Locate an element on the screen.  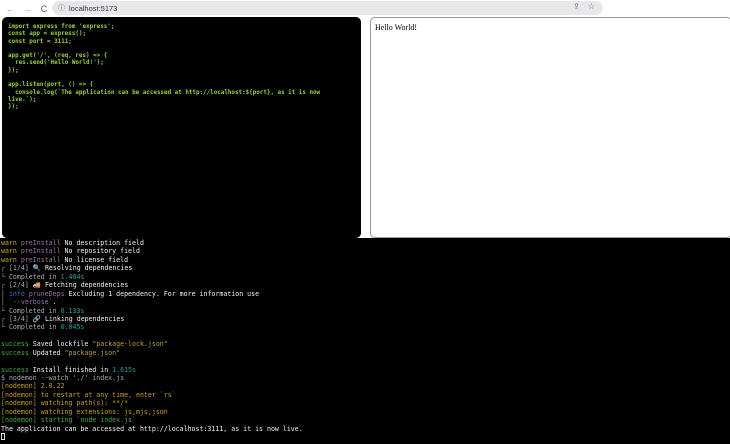
url-text: localhost:5173 is located at coordinates (93, 8).